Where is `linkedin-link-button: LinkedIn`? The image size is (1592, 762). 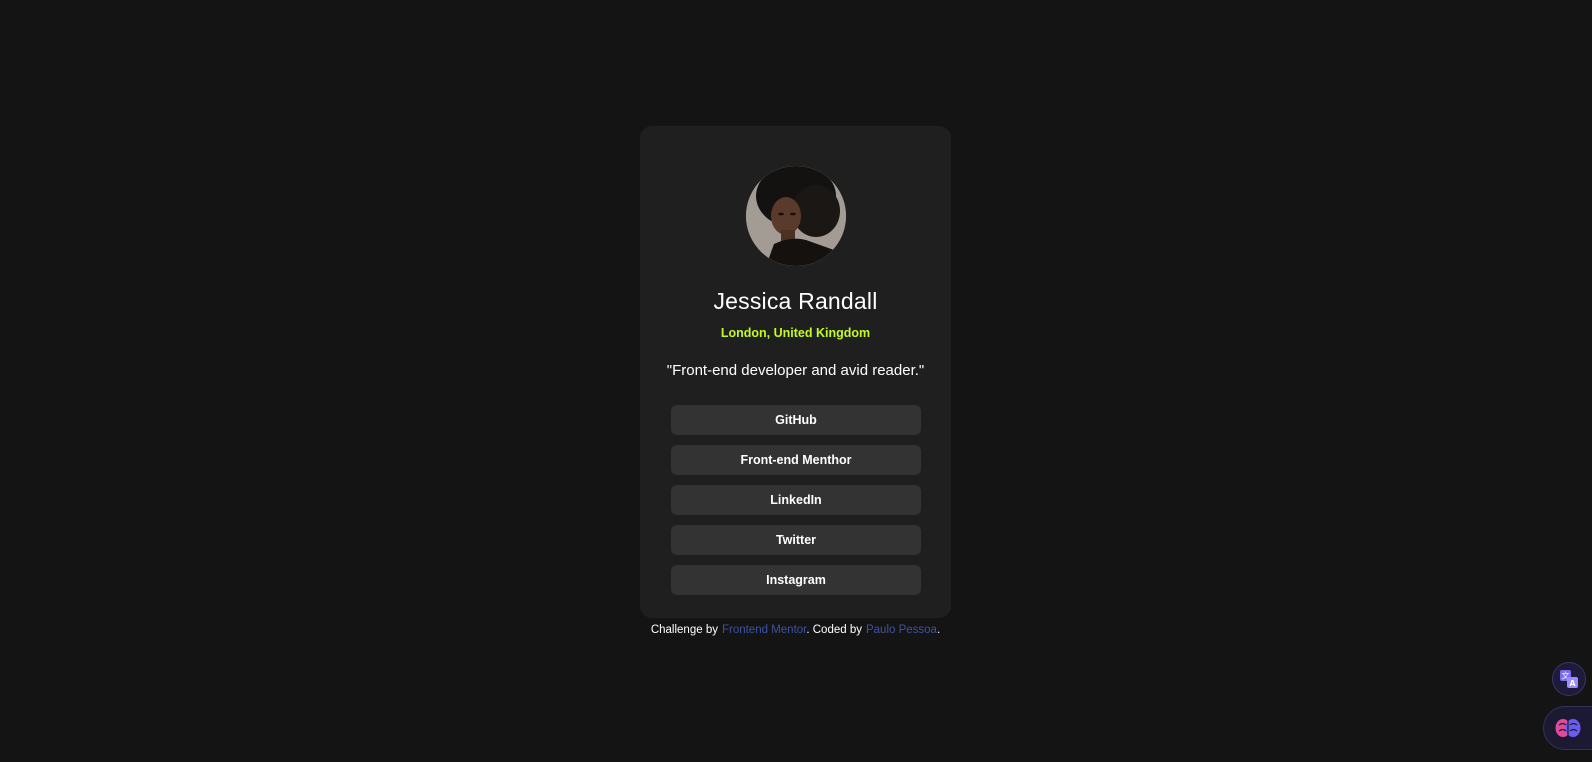 linkedin-link-button: LinkedIn is located at coordinates (796, 500).